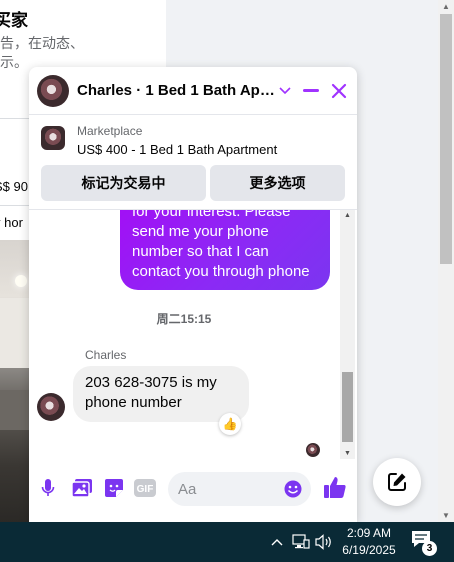  What do you see at coordinates (228, 489) in the screenshot?
I see `message-input` at bounding box center [228, 489].